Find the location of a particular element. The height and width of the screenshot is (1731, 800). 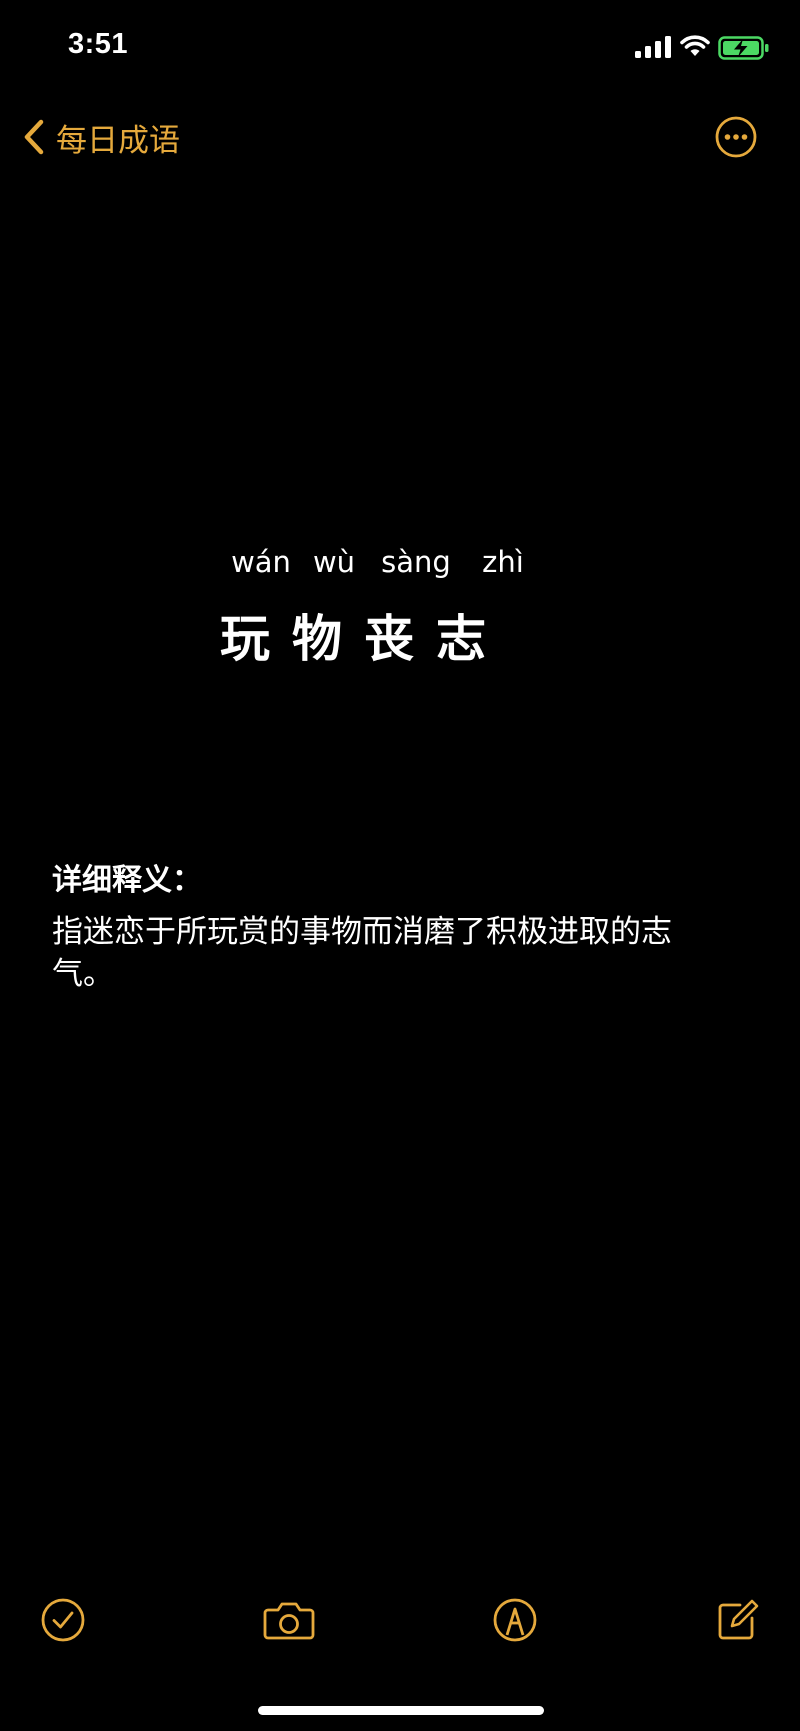

status-bar: 3:51 is located at coordinates (400, 50).